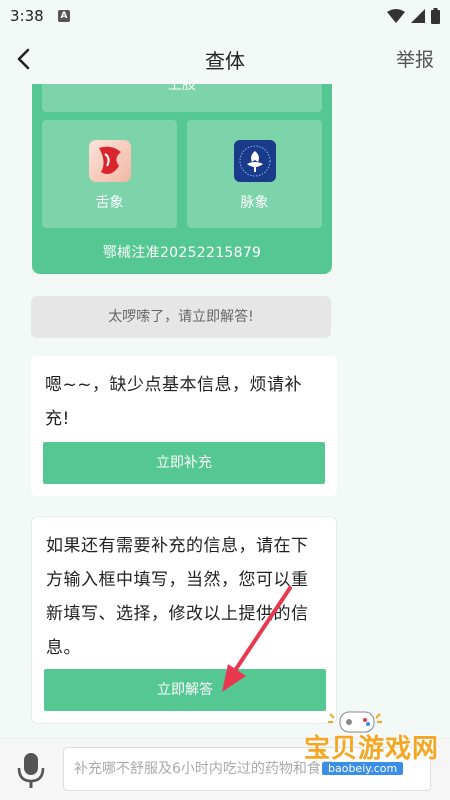  What do you see at coordinates (182, 88) in the screenshot?
I see `exam-tile-label: 上肢` at bounding box center [182, 88].